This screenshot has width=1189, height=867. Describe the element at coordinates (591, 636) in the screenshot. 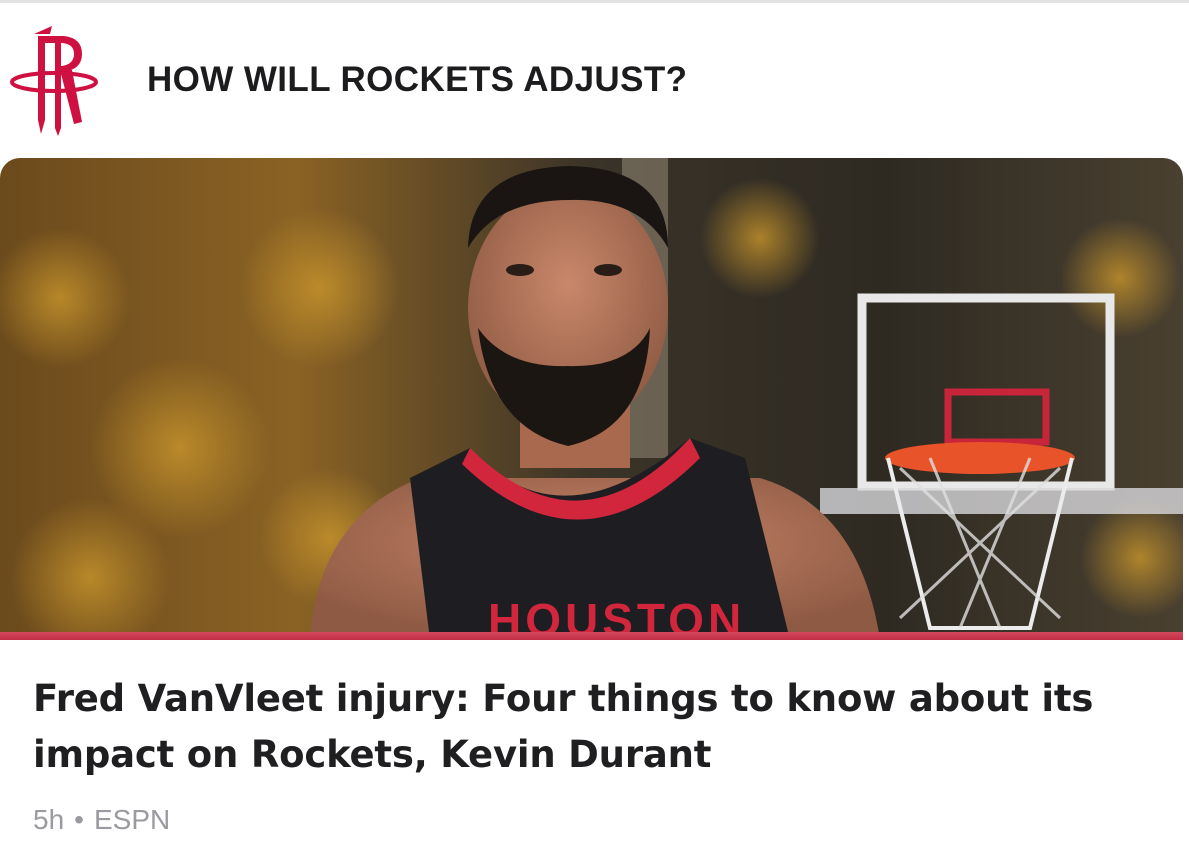

I see `image-accent-strip` at that location.